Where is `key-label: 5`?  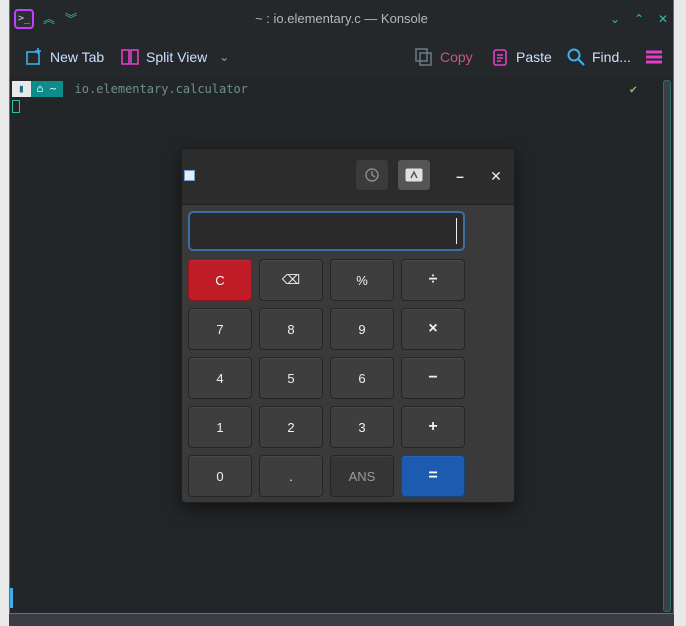 key-label: 5 is located at coordinates (291, 378).